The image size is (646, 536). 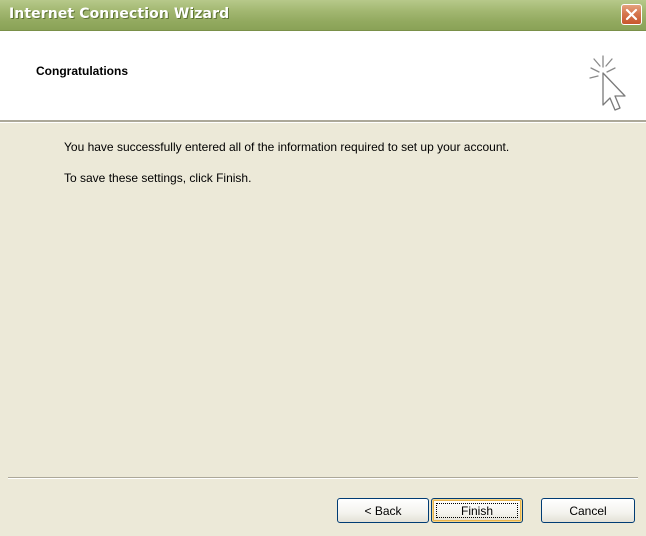 I want to click on cursor-sparkle-icon, so click(x=607, y=83).